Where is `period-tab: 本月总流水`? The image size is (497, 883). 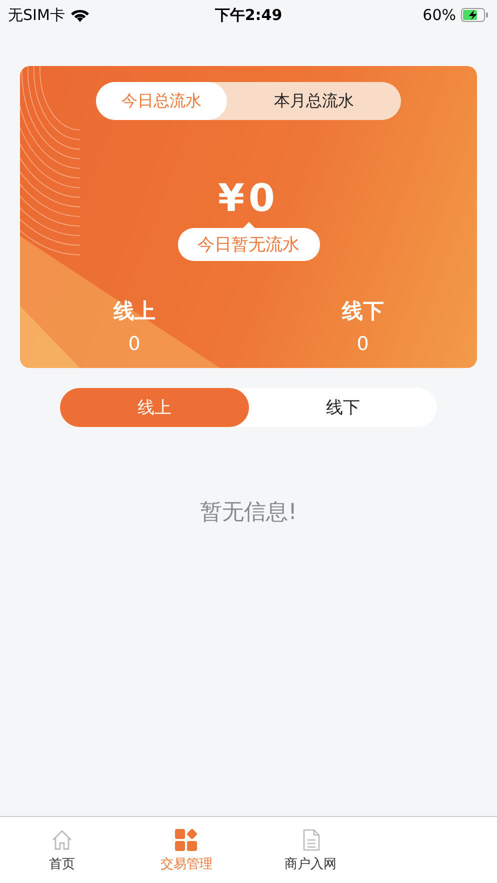
period-tab: 本月总流水 is located at coordinates (314, 101).